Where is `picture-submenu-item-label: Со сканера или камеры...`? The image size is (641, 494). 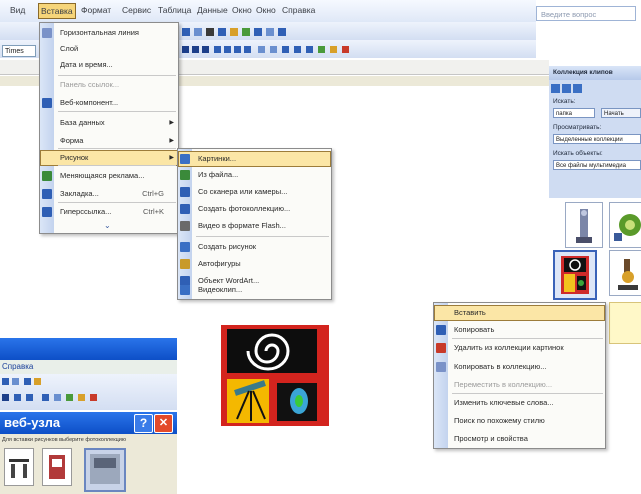 picture-submenu-item-label: Со сканера или камеры... is located at coordinates (243, 191).